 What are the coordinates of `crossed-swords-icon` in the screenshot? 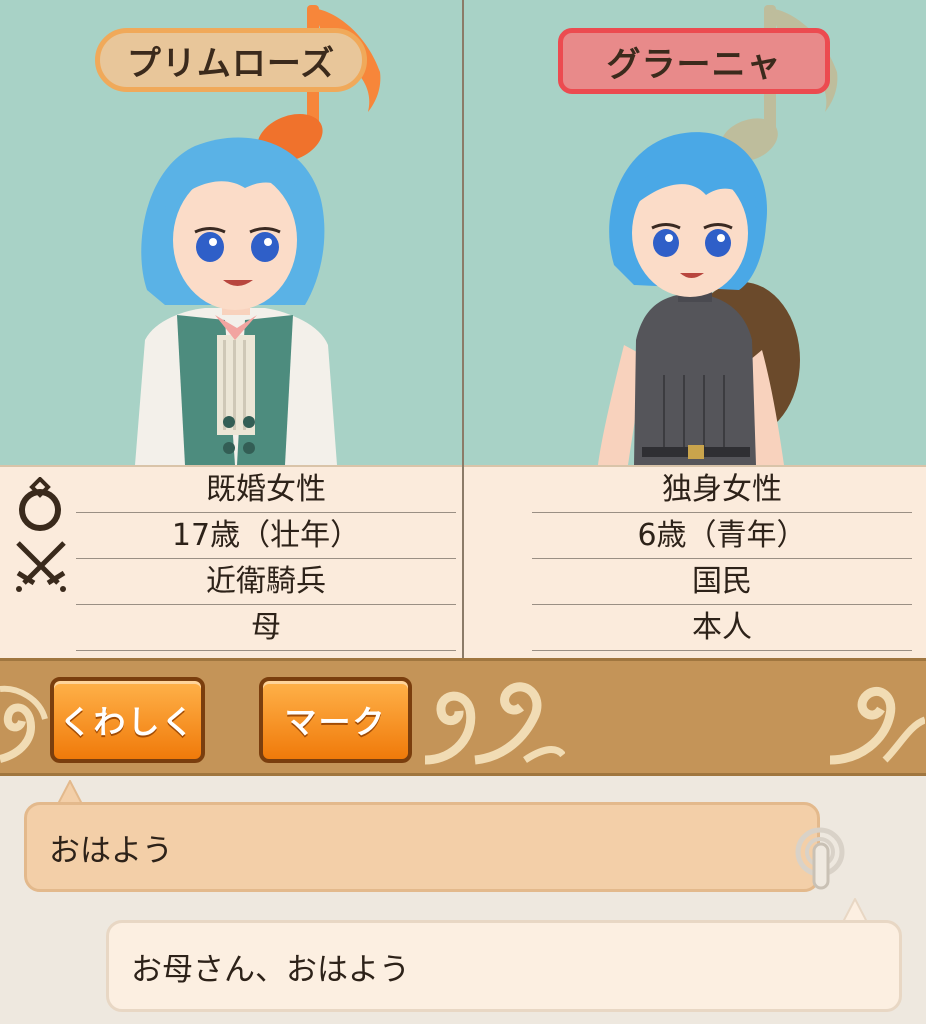 It's located at (41, 566).